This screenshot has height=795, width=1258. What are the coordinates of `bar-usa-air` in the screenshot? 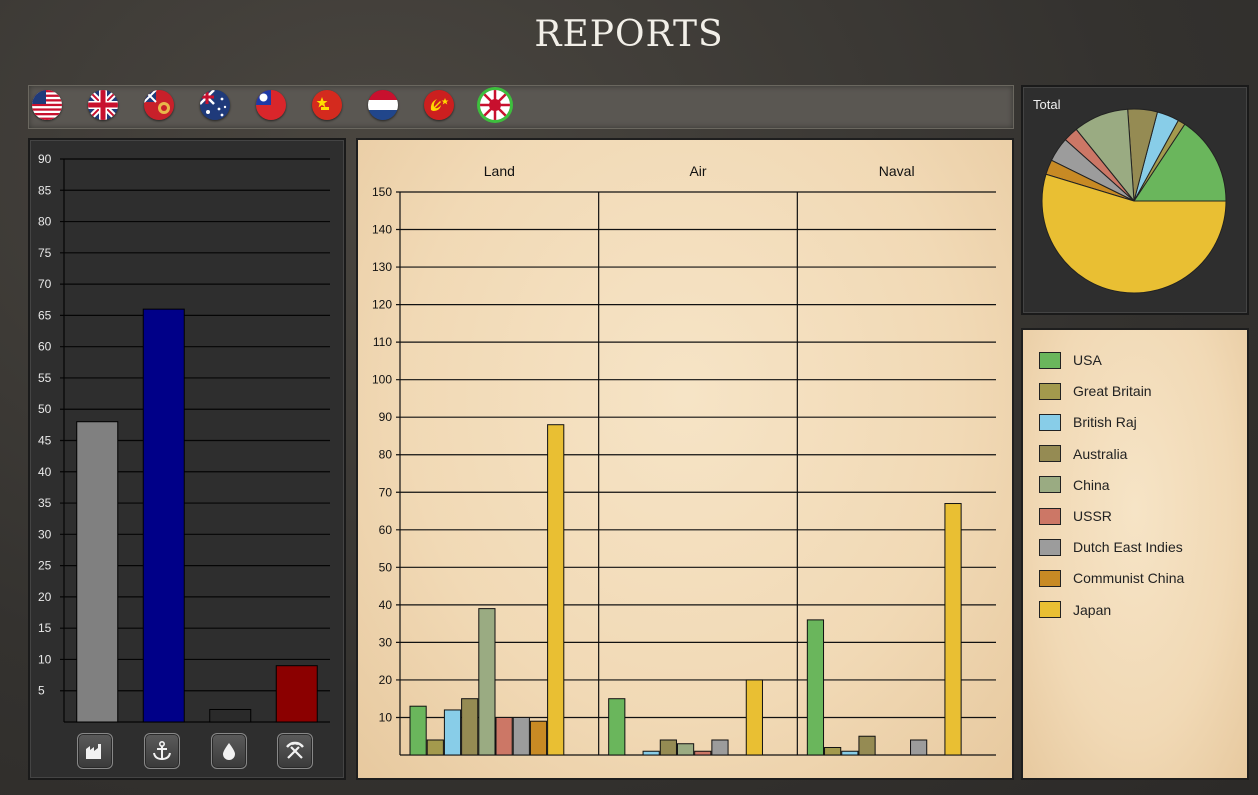 It's located at (617, 727).